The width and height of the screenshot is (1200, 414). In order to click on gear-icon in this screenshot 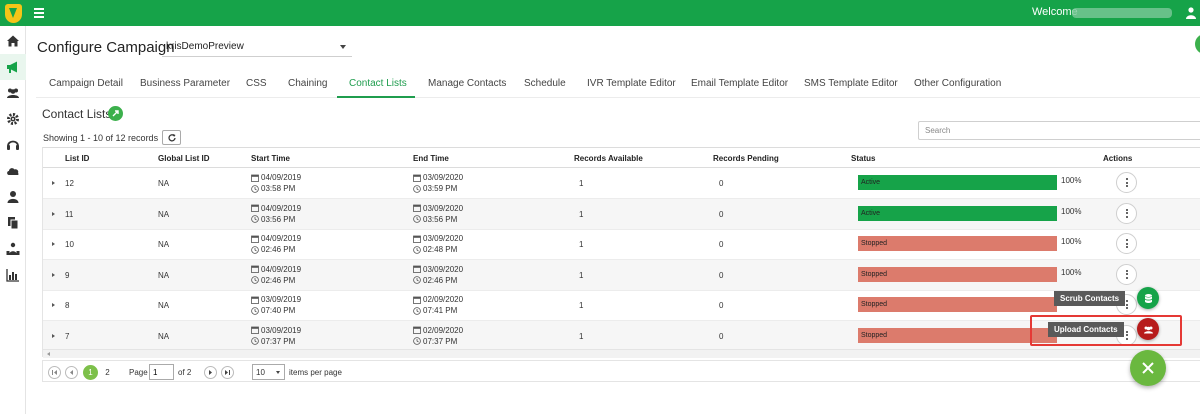, I will do `click(13, 119)`.